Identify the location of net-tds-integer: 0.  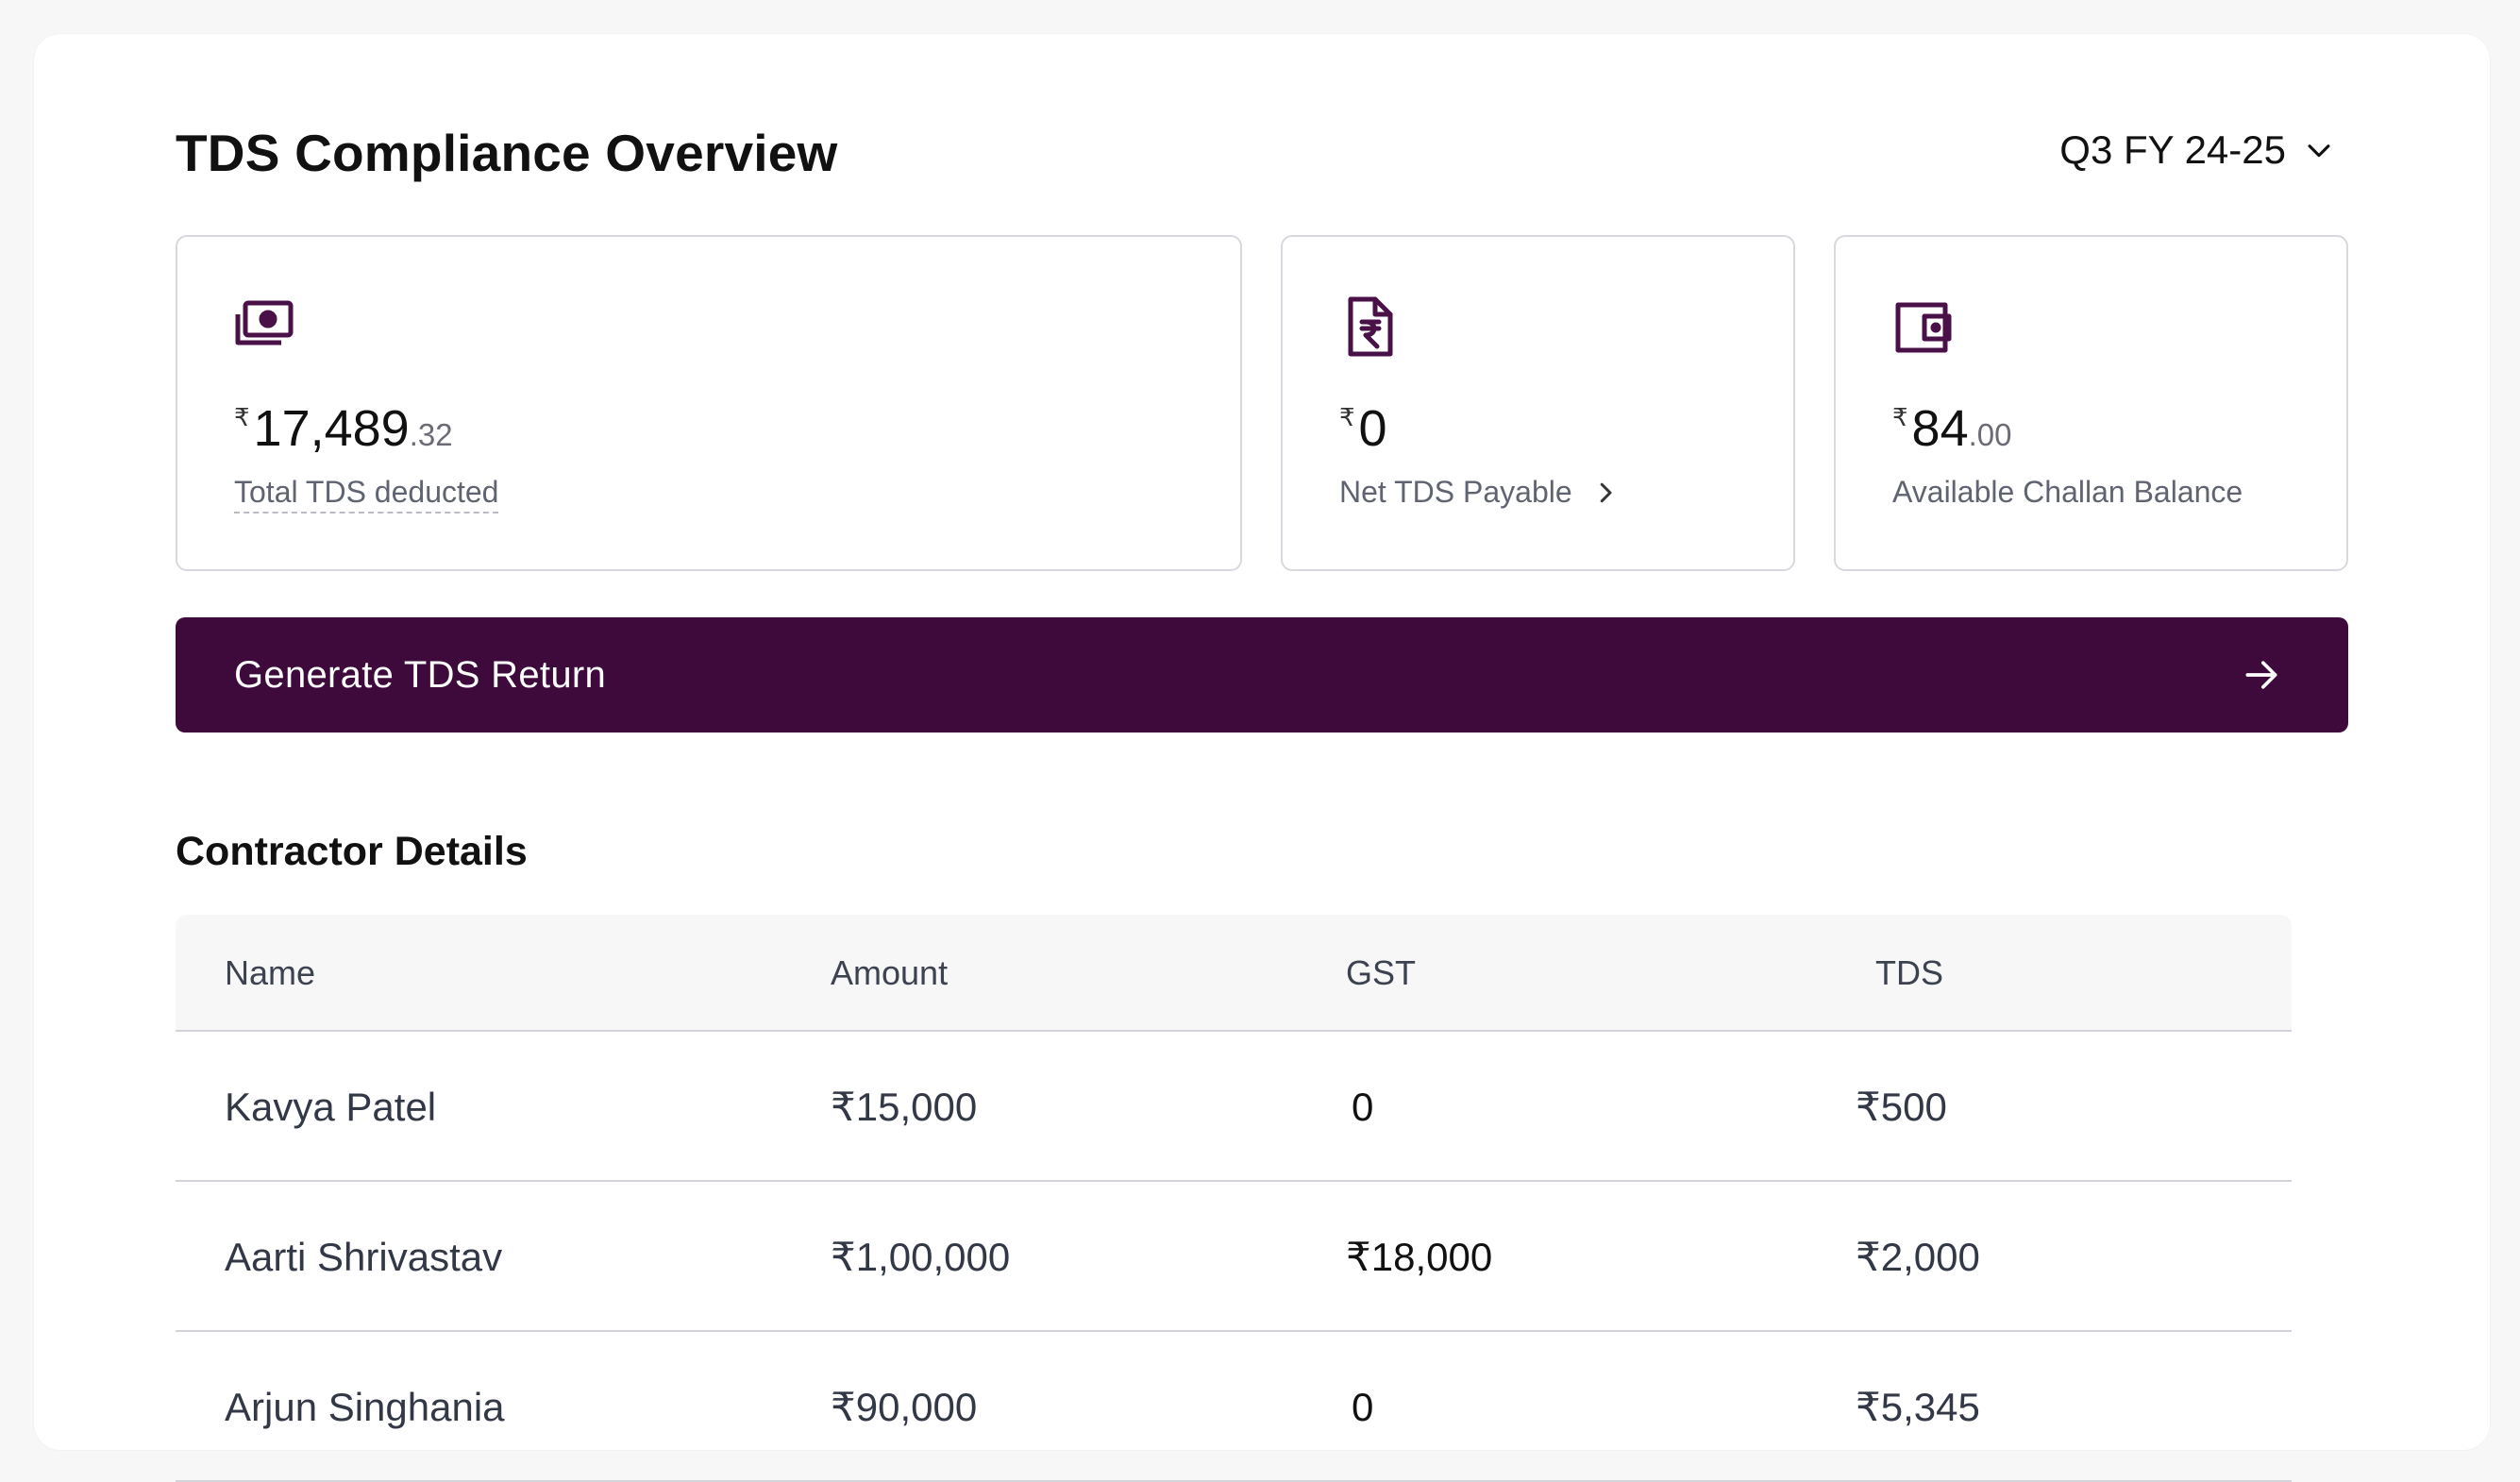
(1372, 428).